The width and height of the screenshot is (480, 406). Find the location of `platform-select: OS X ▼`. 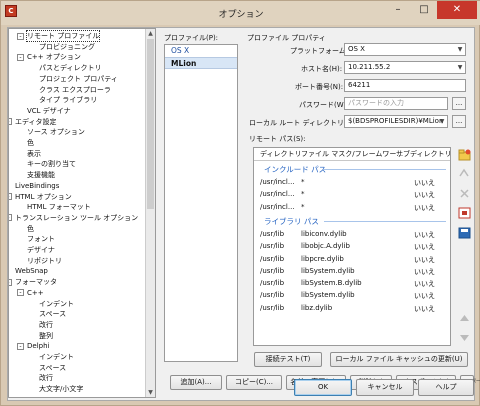

platform-select: OS X ▼ is located at coordinates (405, 49).